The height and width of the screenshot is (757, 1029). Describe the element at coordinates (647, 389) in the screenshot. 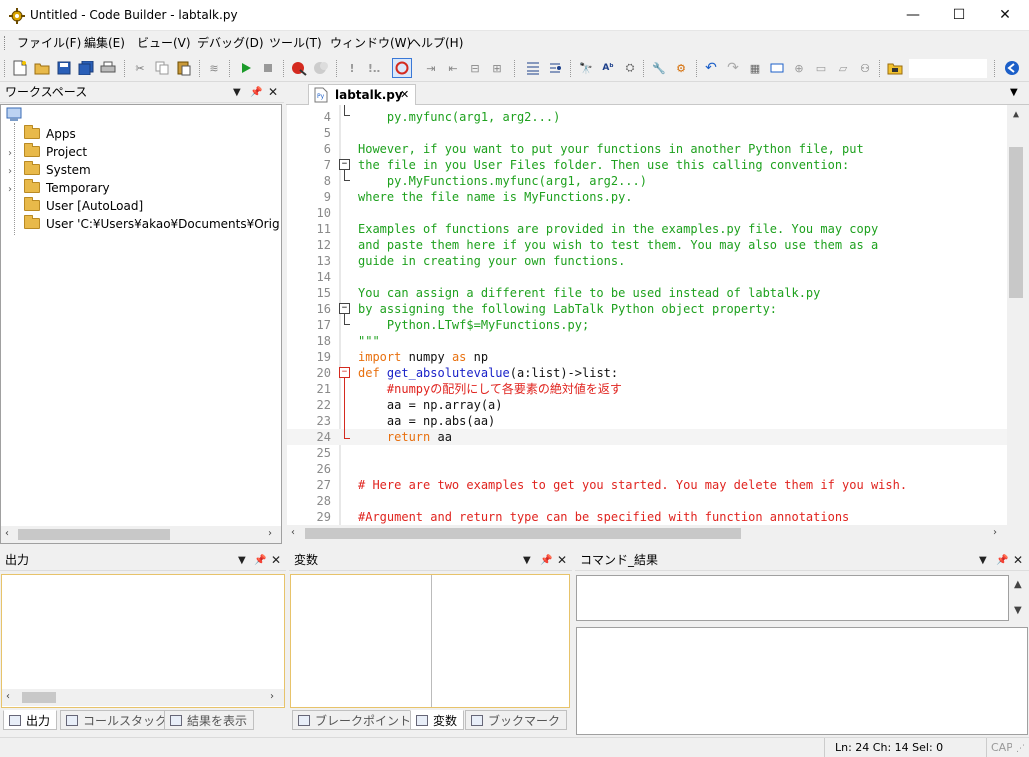

I see `code-line: 21 #numpyの配列にして各要素の絶対値を返す` at that location.